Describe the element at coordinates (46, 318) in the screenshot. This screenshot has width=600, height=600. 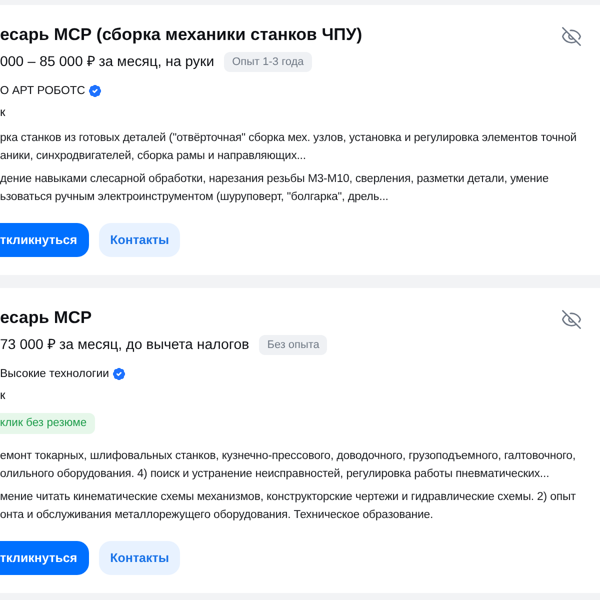
I see `vacancy-title: есарь МСР` at that location.